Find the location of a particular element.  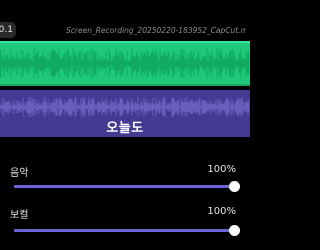

vocal-value: 100% is located at coordinates (221, 211).